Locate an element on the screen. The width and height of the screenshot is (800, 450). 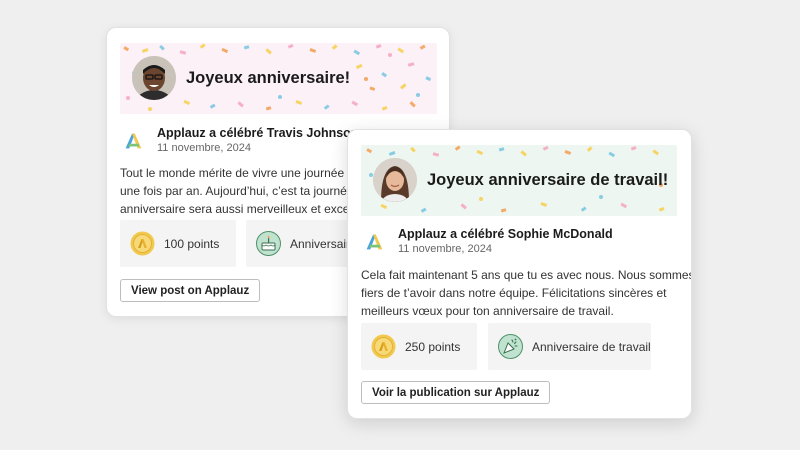
birthday-banner: Joyeux anniversaire! is located at coordinates (278, 78).